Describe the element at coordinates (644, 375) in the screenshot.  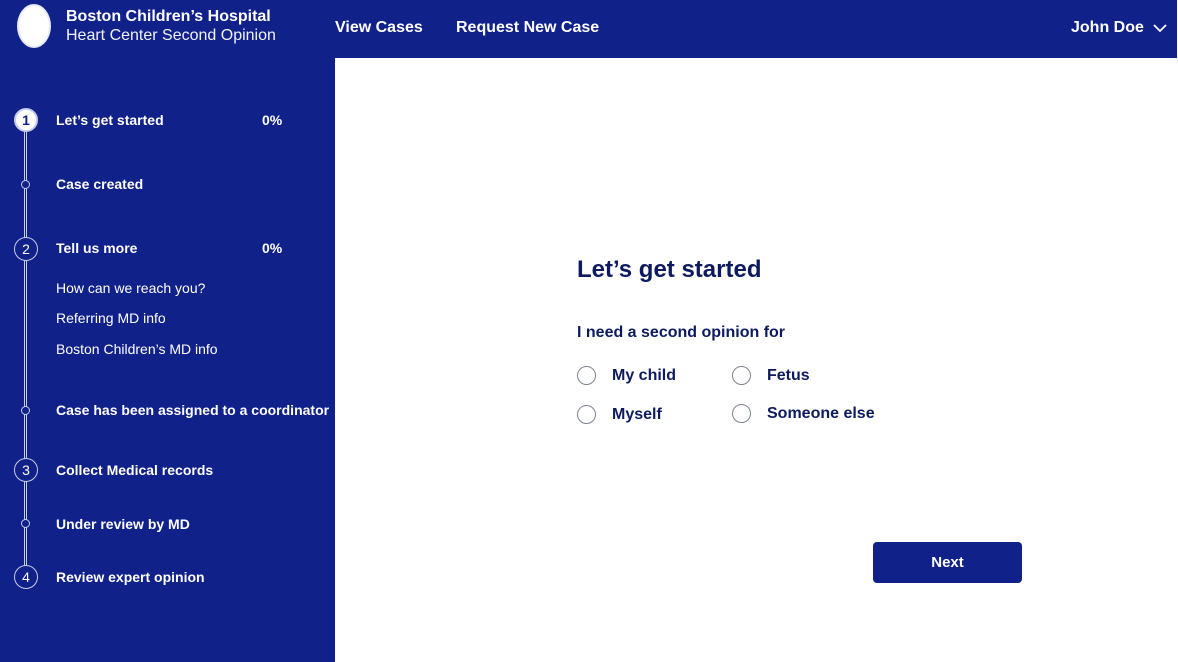
I see `option-label: My child` at that location.